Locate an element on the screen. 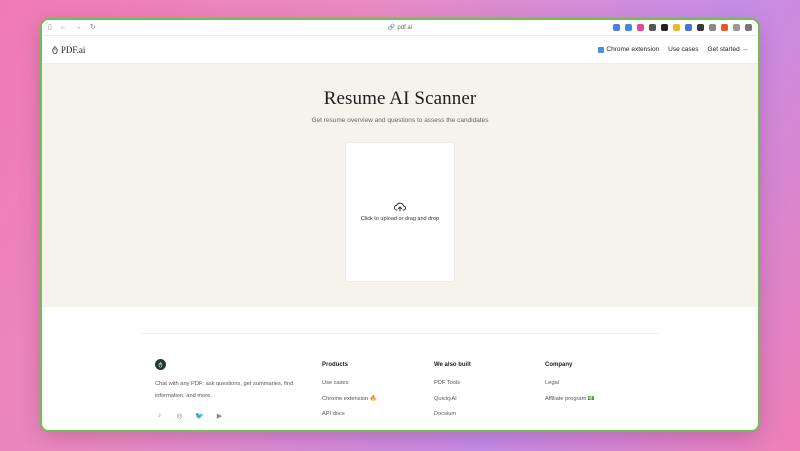 This screenshot has width=800, height=451. logo-text: PDF.ai is located at coordinates (73, 49).